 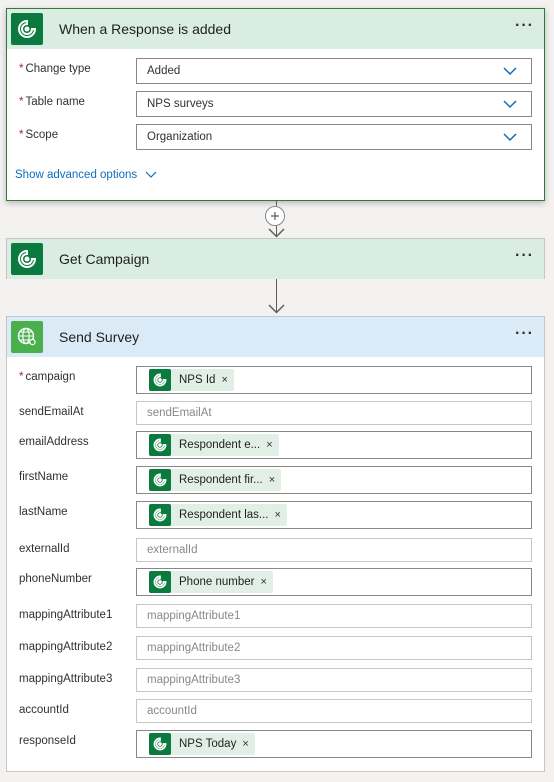 I want to click on field-response-id: responseId NPS Today ×, so click(x=275, y=744).